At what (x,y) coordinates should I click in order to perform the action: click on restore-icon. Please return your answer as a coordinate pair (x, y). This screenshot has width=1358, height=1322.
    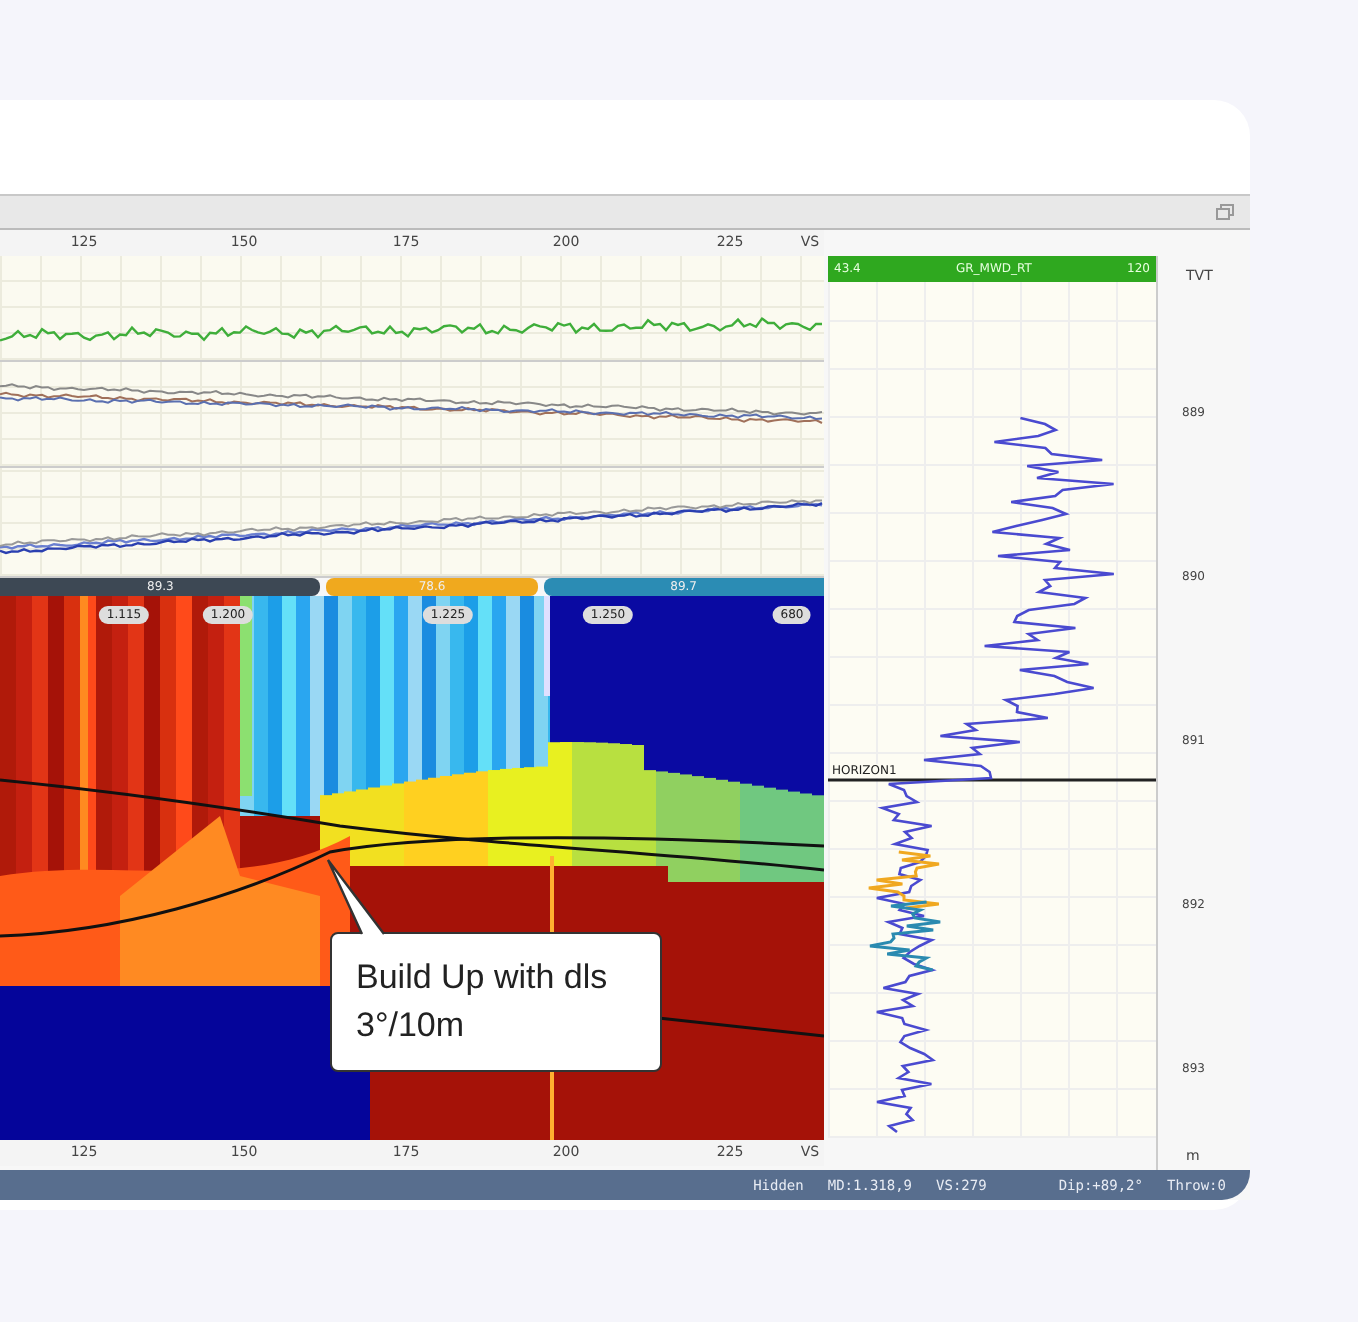
    Looking at the image, I should click on (1225, 212).